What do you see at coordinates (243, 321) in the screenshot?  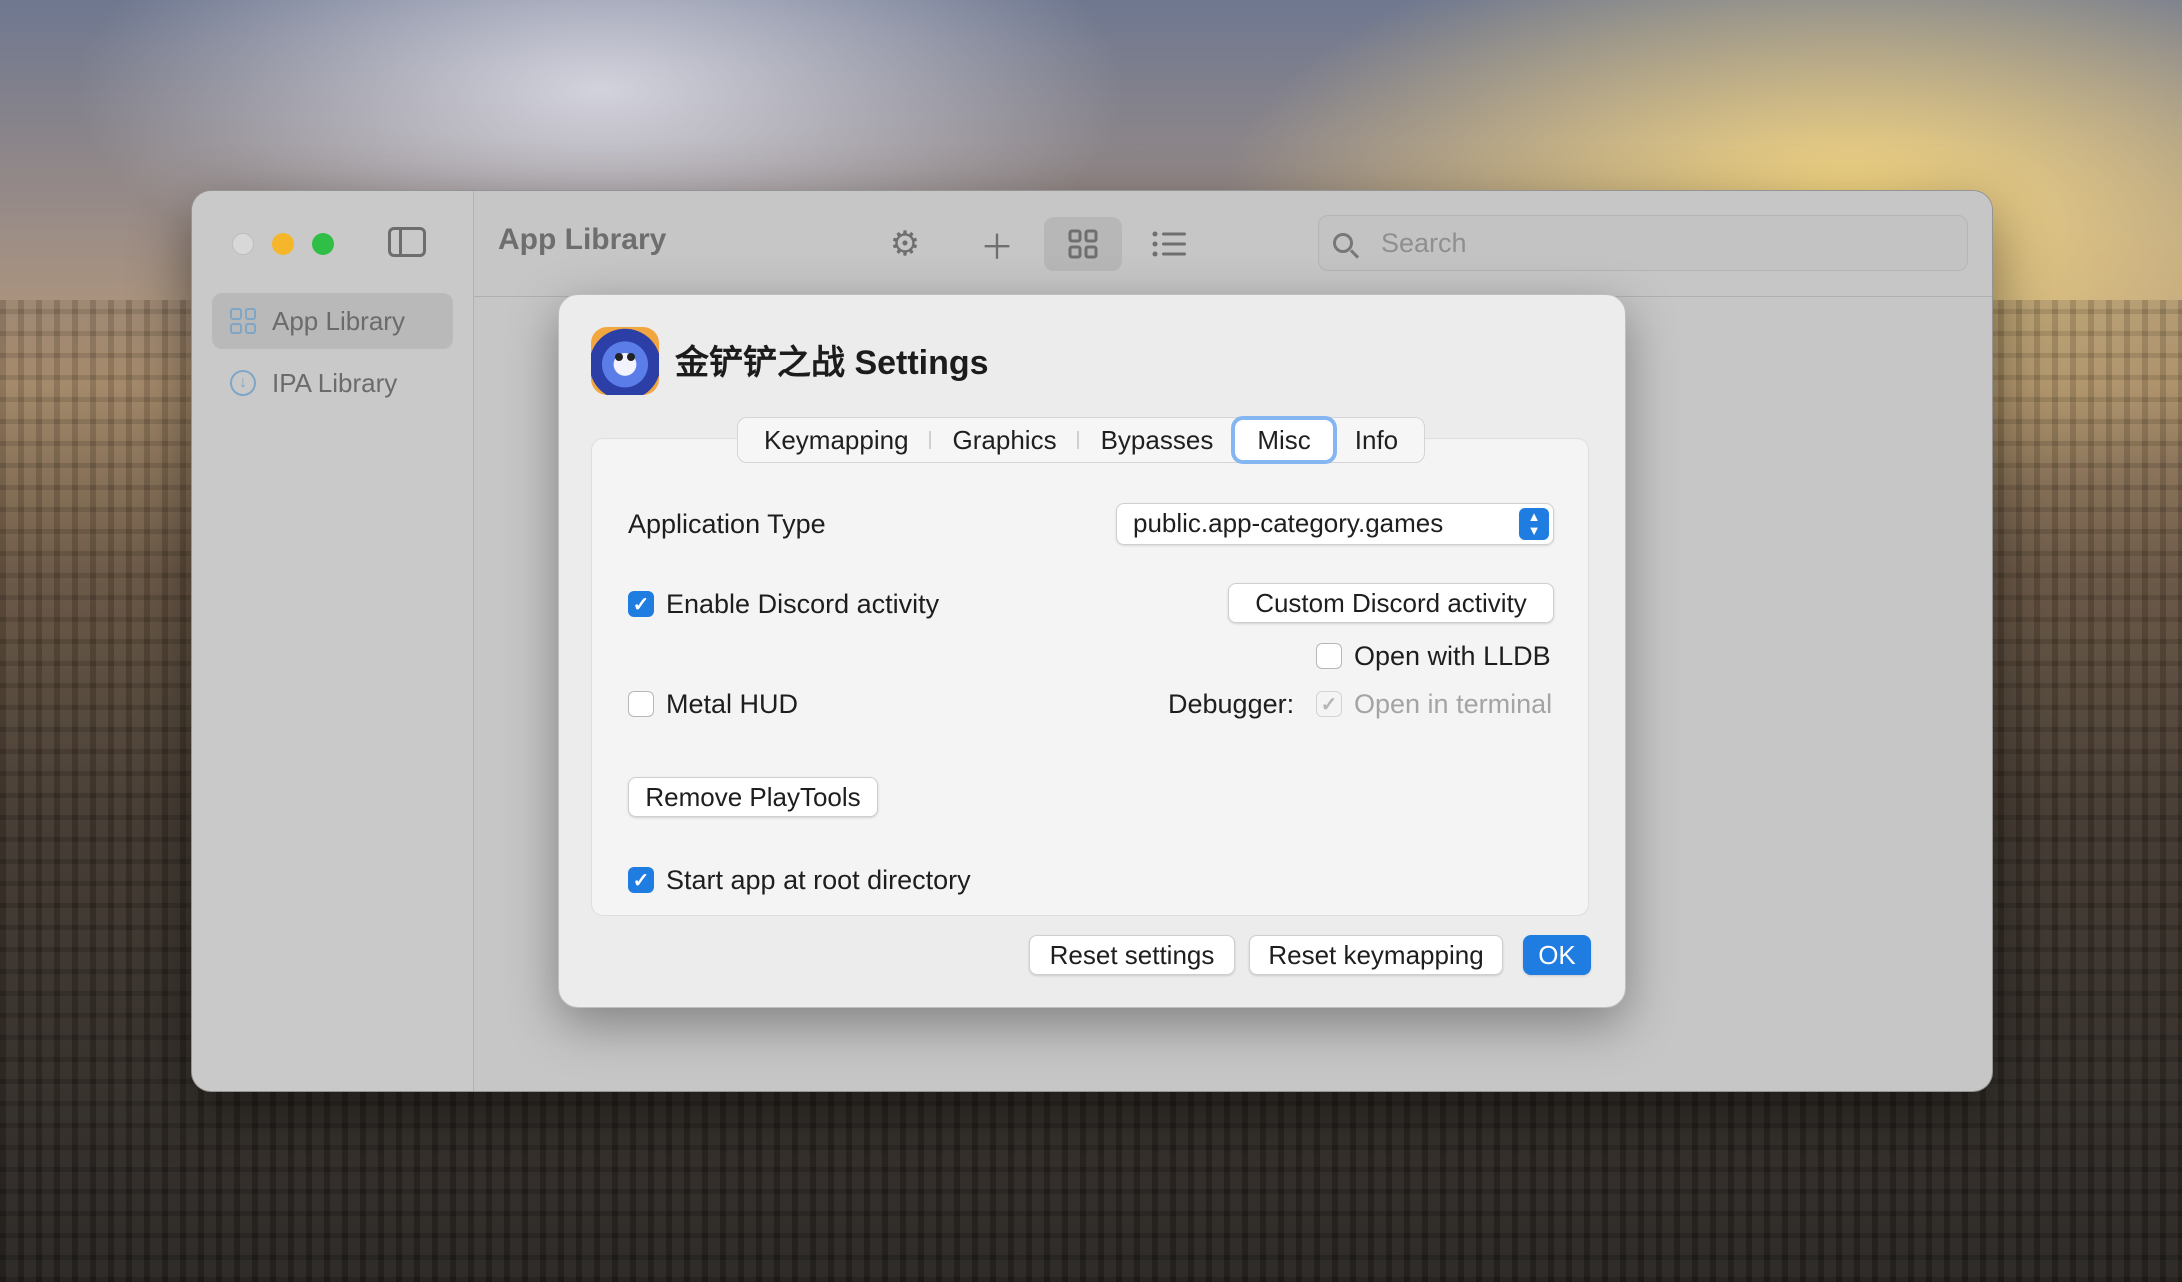 I see `grid-icon` at bounding box center [243, 321].